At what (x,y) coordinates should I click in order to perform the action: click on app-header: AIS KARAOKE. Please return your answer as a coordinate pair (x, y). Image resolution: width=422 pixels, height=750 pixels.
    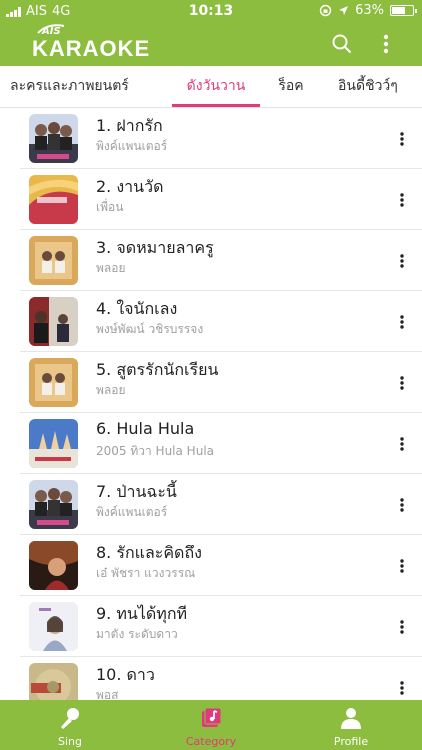
    Looking at the image, I should click on (211, 44).